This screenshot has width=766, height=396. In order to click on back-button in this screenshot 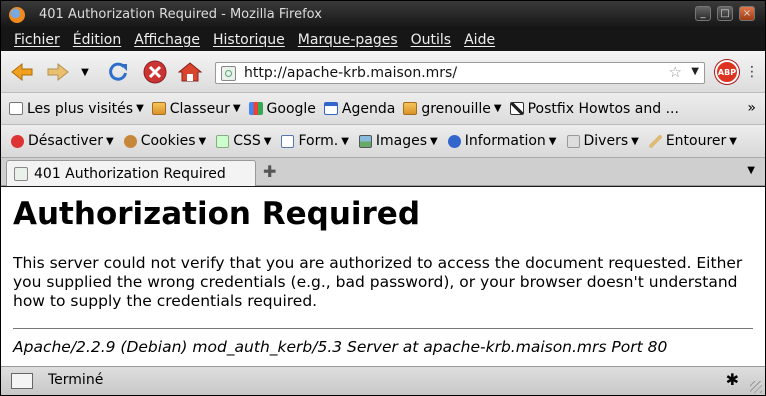, I will do `click(22, 72)`.